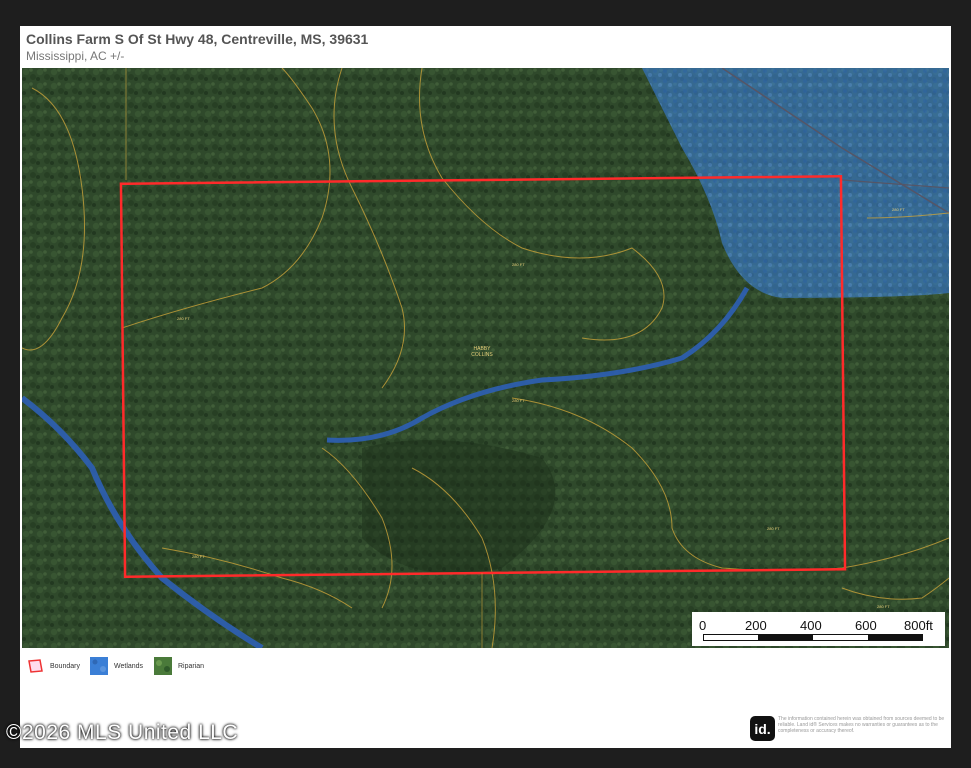 This screenshot has width=971, height=768. What do you see at coordinates (65, 666) in the screenshot?
I see `legend-label: Boundary` at bounding box center [65, 666].